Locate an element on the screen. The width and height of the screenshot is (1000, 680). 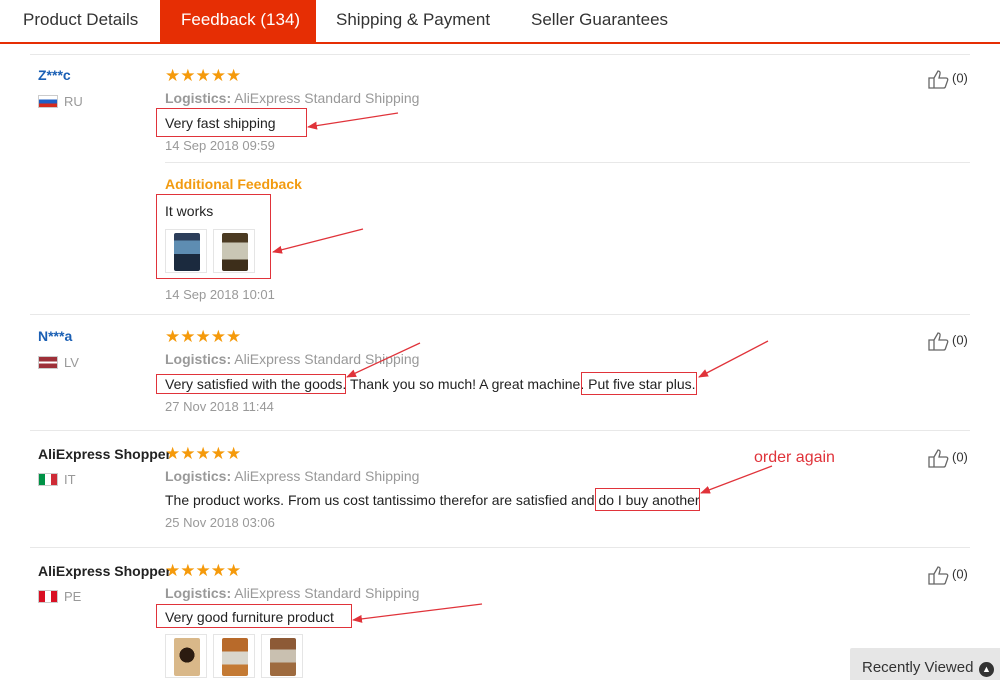
chevron-up-icon: ▲ is located at coordinates (986, 669).